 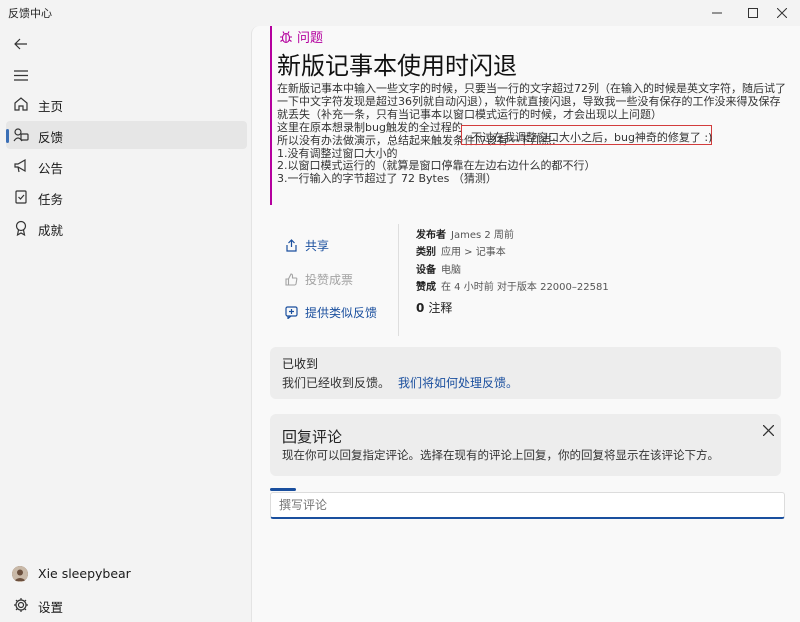 What do you see at coordinates (525, 373) in the screenshot?
I see `status-card: 已收到 我们已经收到反馈。 我们将如何处理反馈。` at bounding box center [525, 373].